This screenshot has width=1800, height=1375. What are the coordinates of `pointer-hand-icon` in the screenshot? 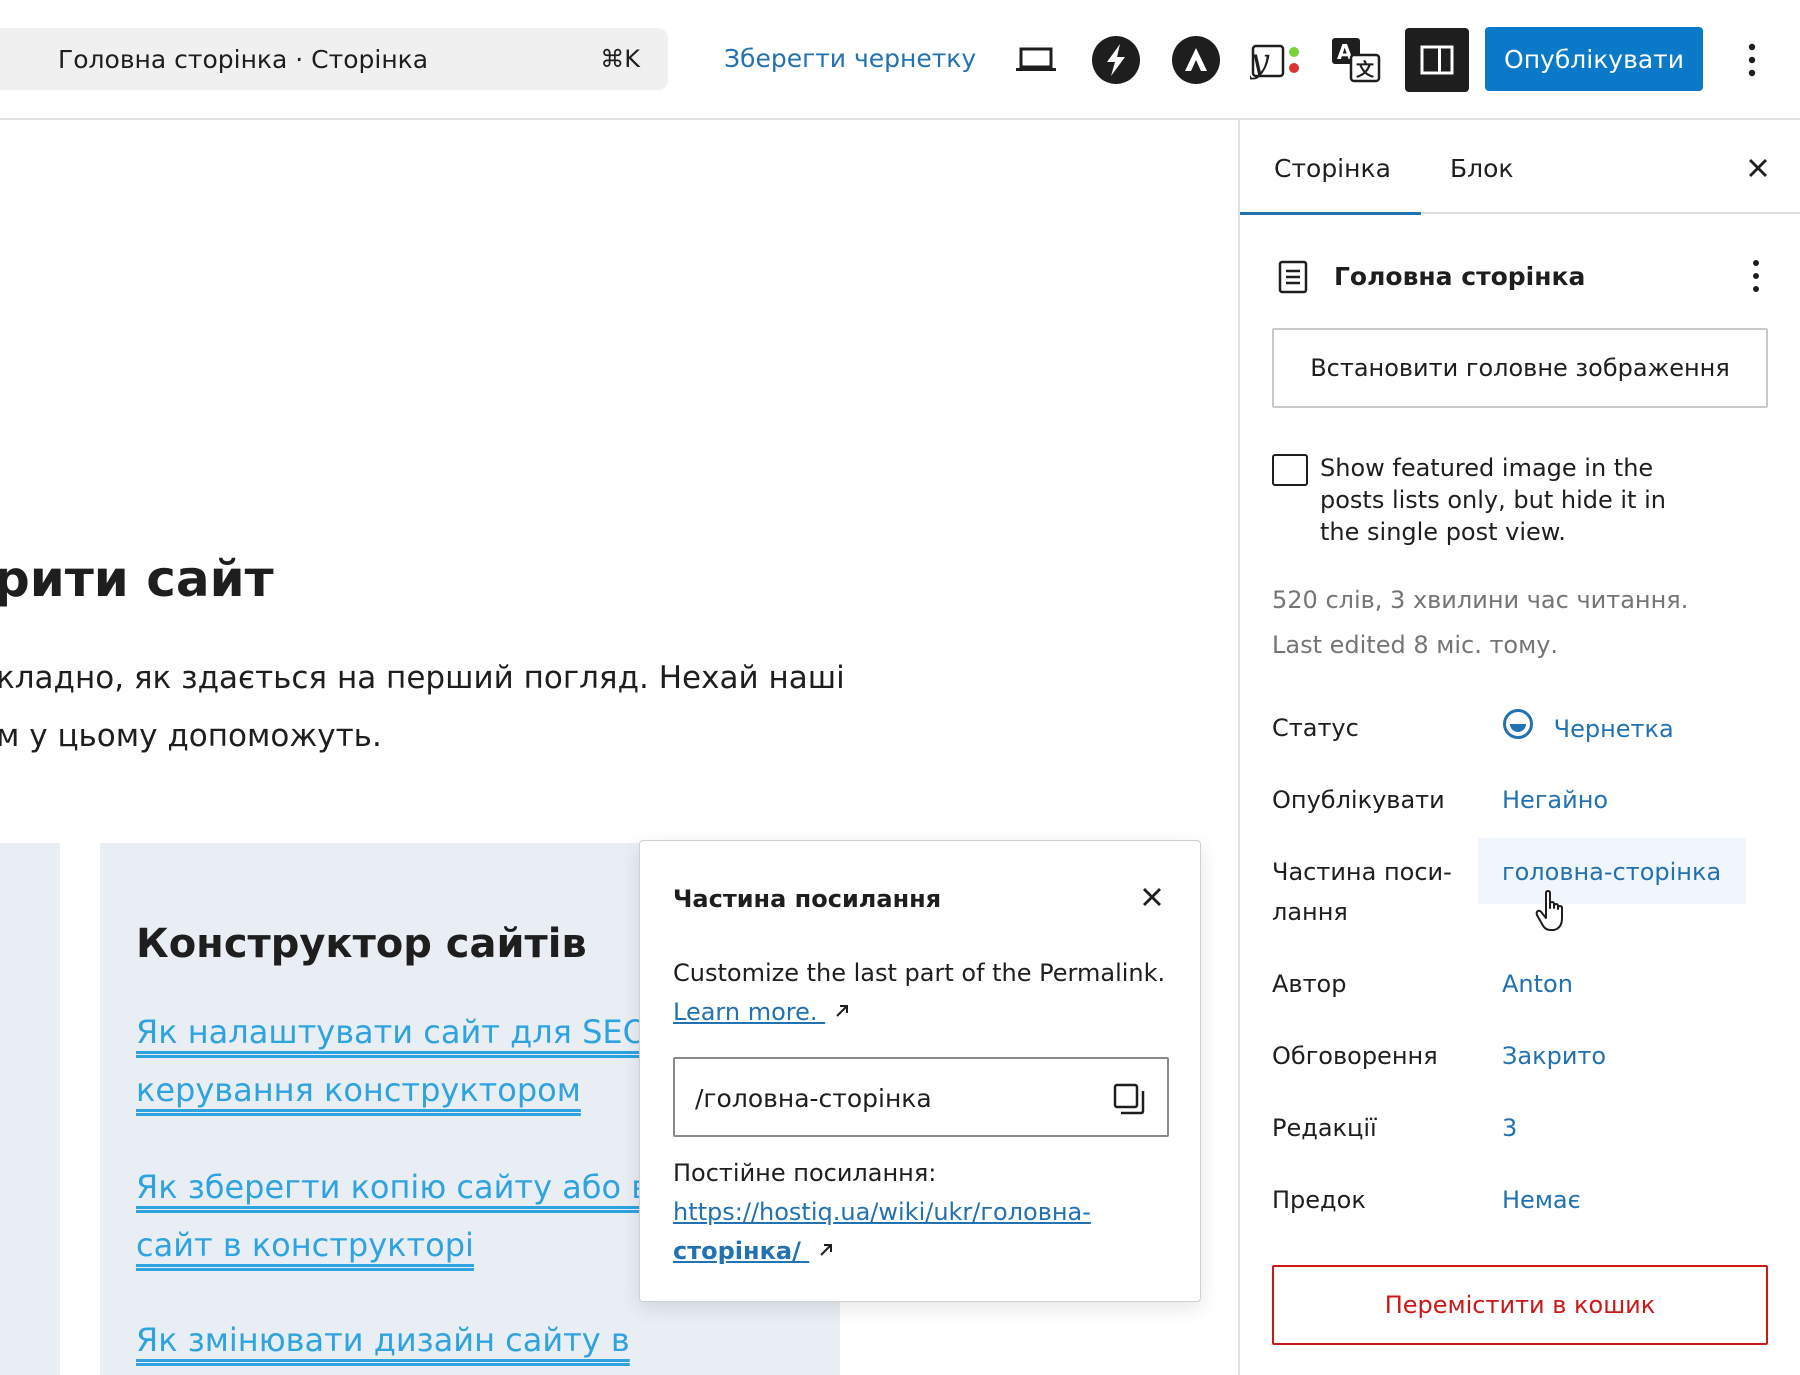 It's located at (1552, 911).